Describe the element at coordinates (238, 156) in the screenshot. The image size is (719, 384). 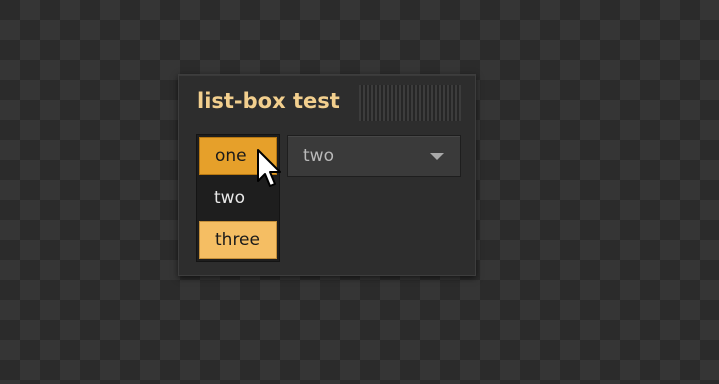
I see `list-item-one: one` at that location.